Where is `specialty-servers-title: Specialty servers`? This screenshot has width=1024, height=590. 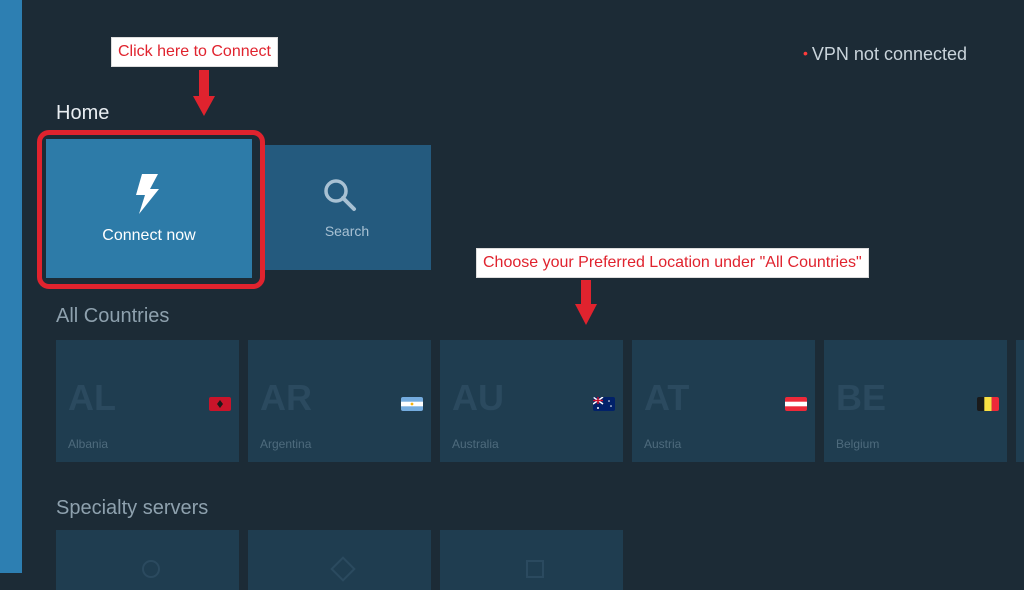 specialty-servers-title: Specialty servers is located at coordinates (132, 508).